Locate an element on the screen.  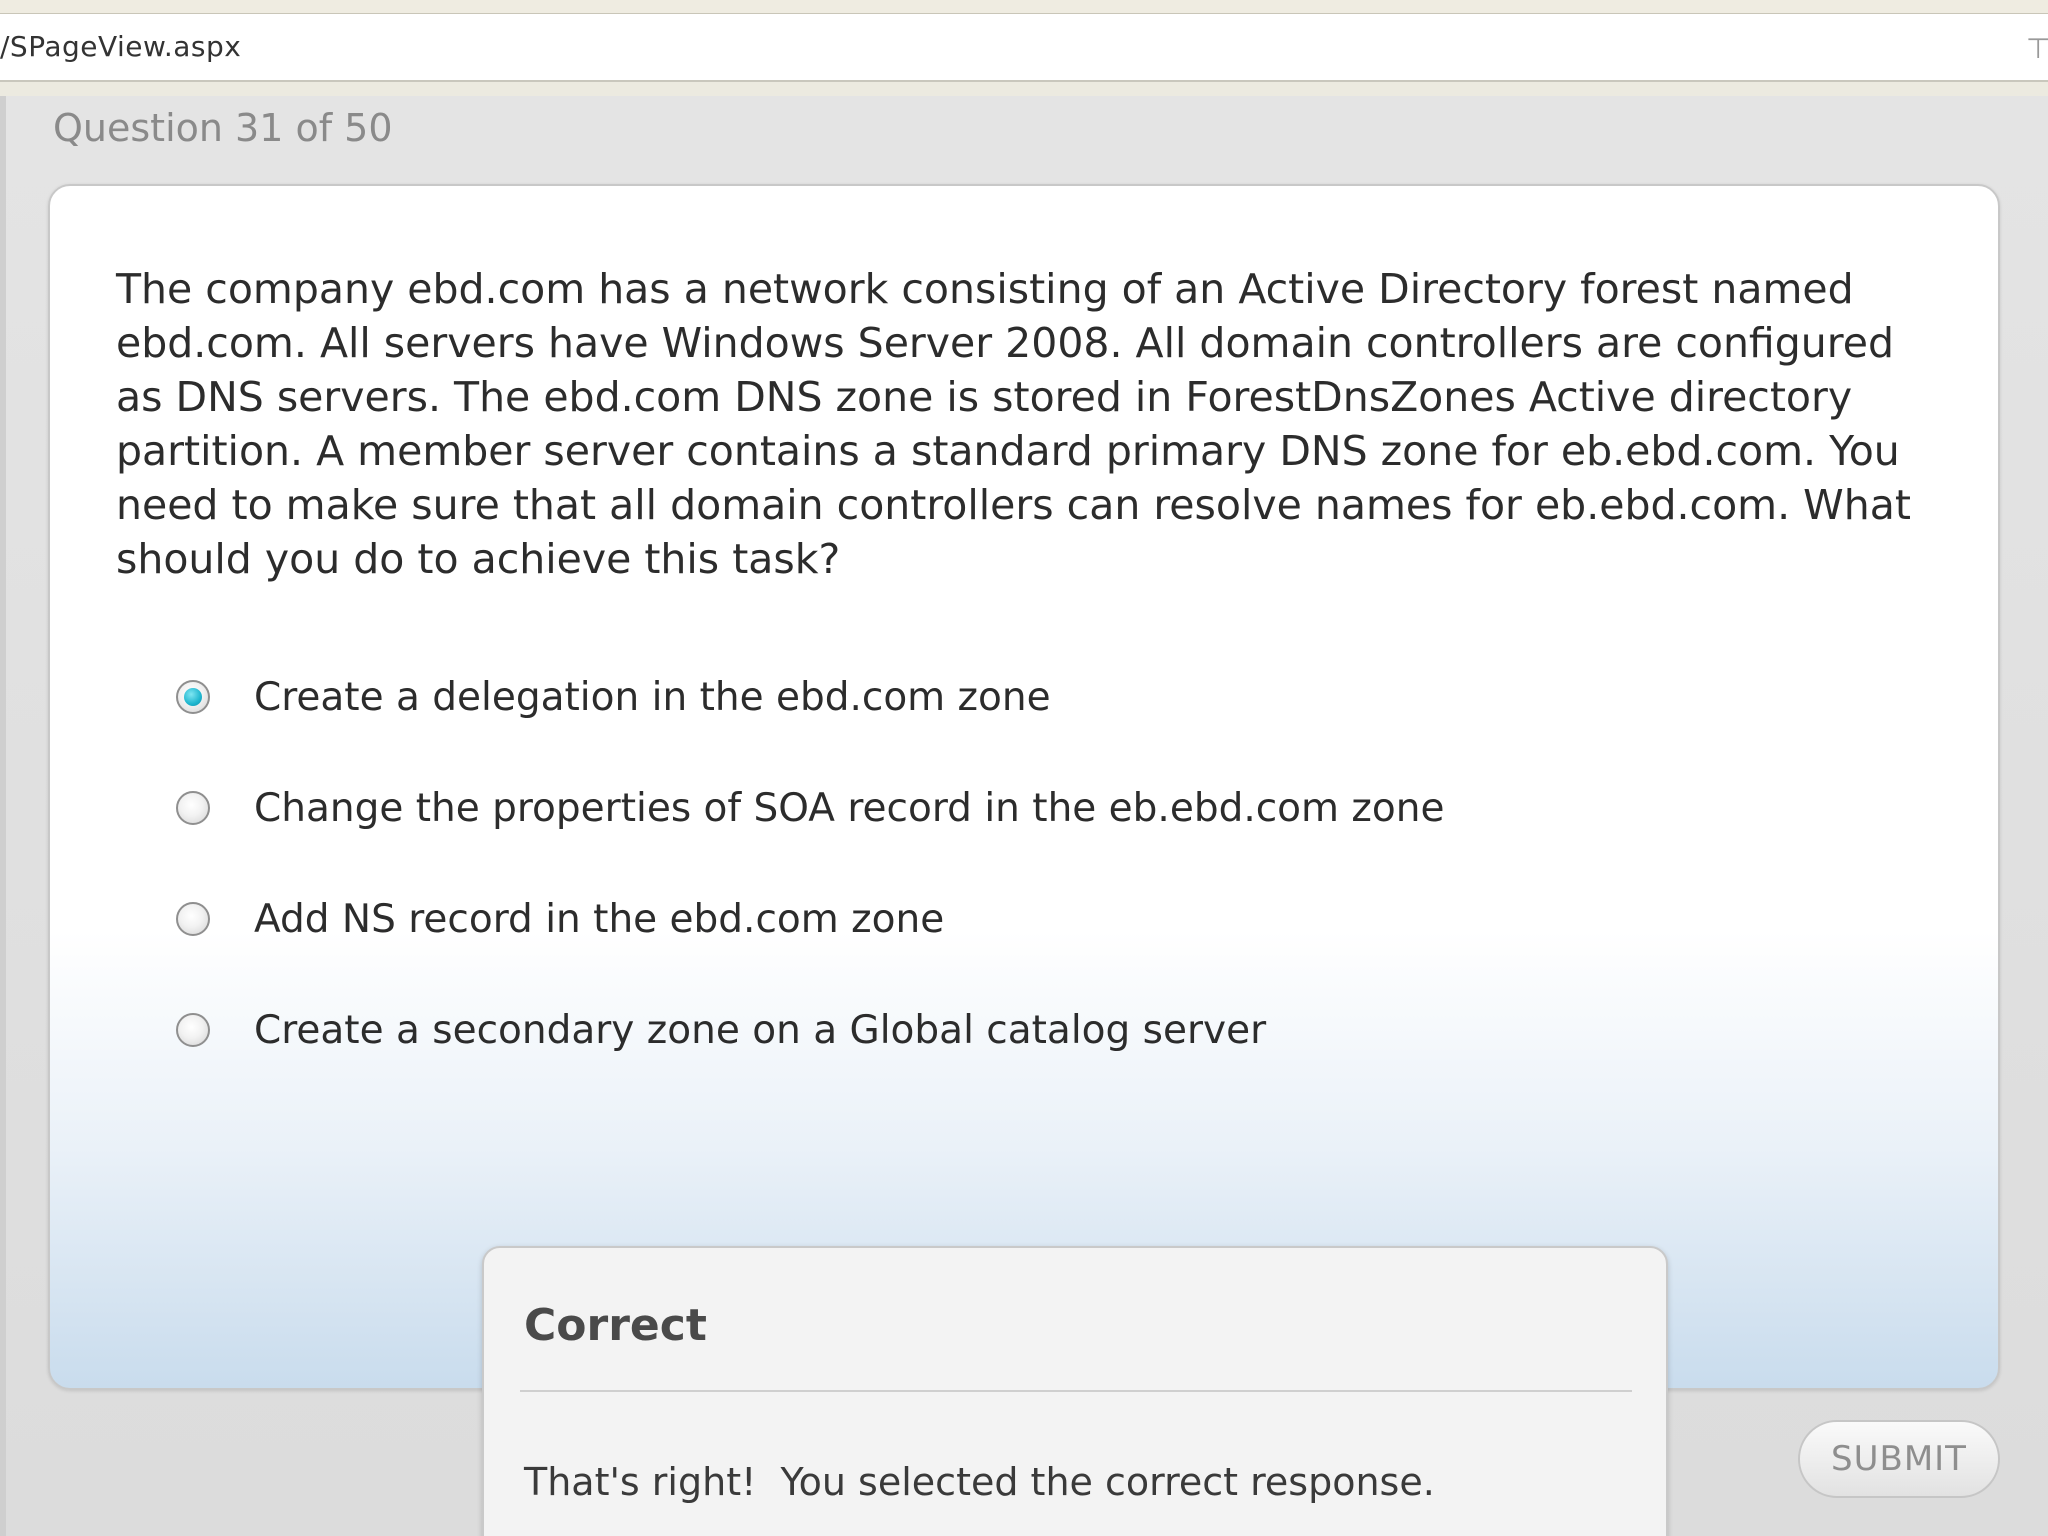
funnel-icon: ⊤ is located at coordinates (2037, 49).